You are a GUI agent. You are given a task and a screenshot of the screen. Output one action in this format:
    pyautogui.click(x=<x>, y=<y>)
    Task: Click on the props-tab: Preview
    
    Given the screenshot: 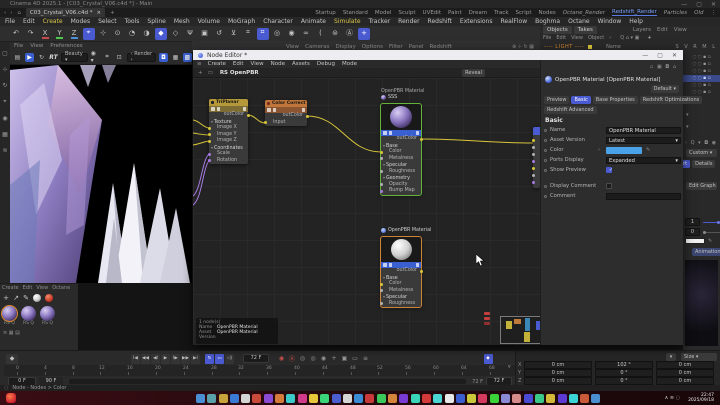 What is the action you would take?
    pyautogui.click(x=557, y=100)
    